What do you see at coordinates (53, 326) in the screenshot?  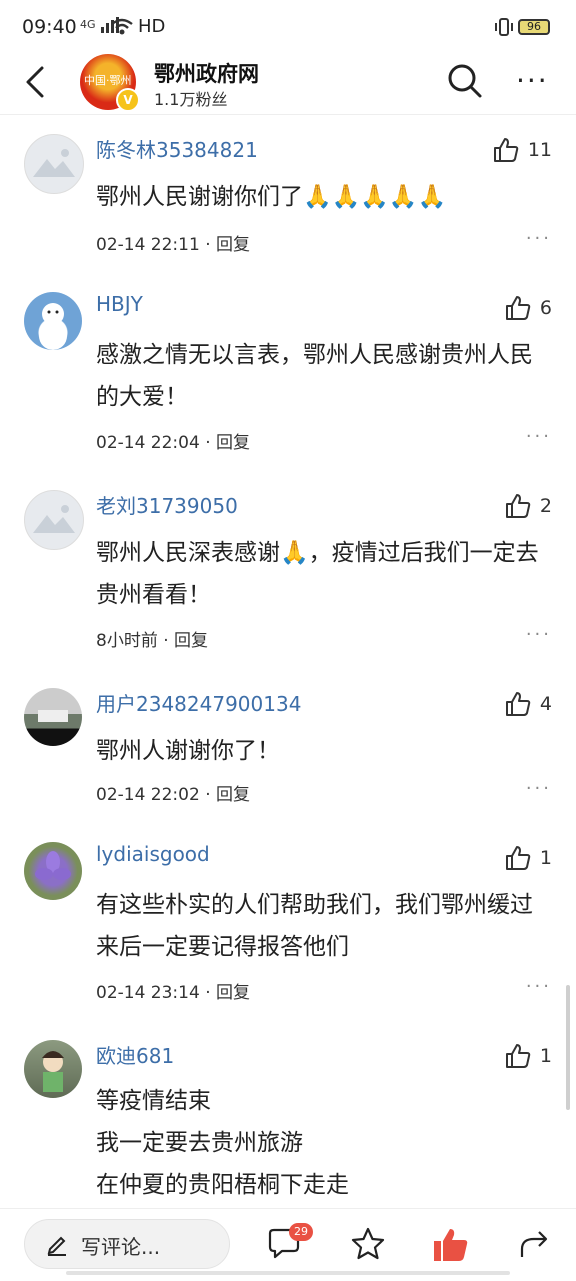 I see `snowman-avatar-icon` at bounding box center [53, 326].